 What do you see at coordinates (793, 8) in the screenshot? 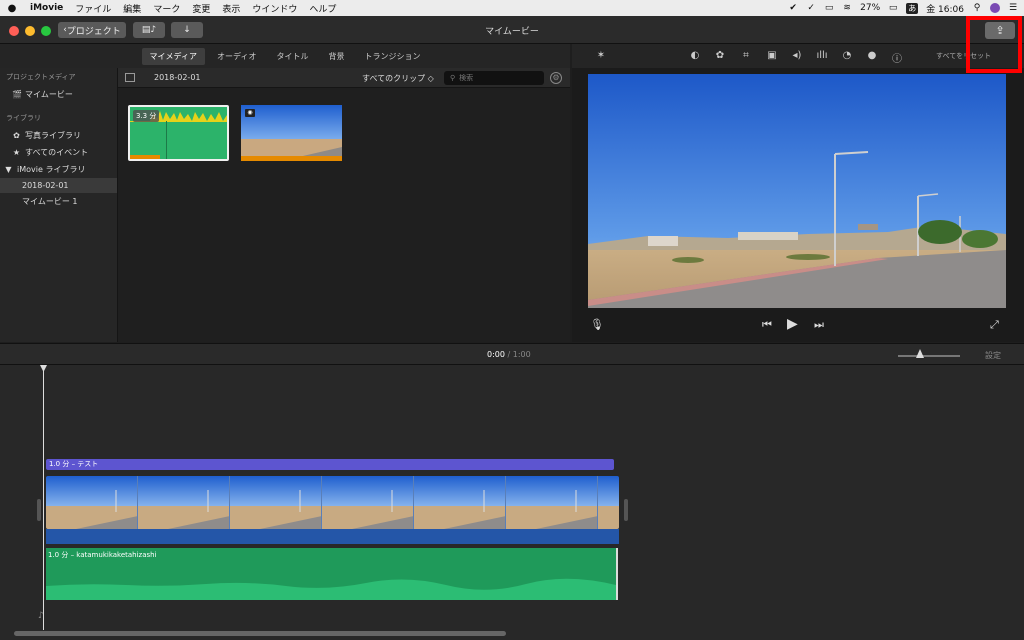
I see `check-circle-icon: ✔` at bounding box center [793, 8].